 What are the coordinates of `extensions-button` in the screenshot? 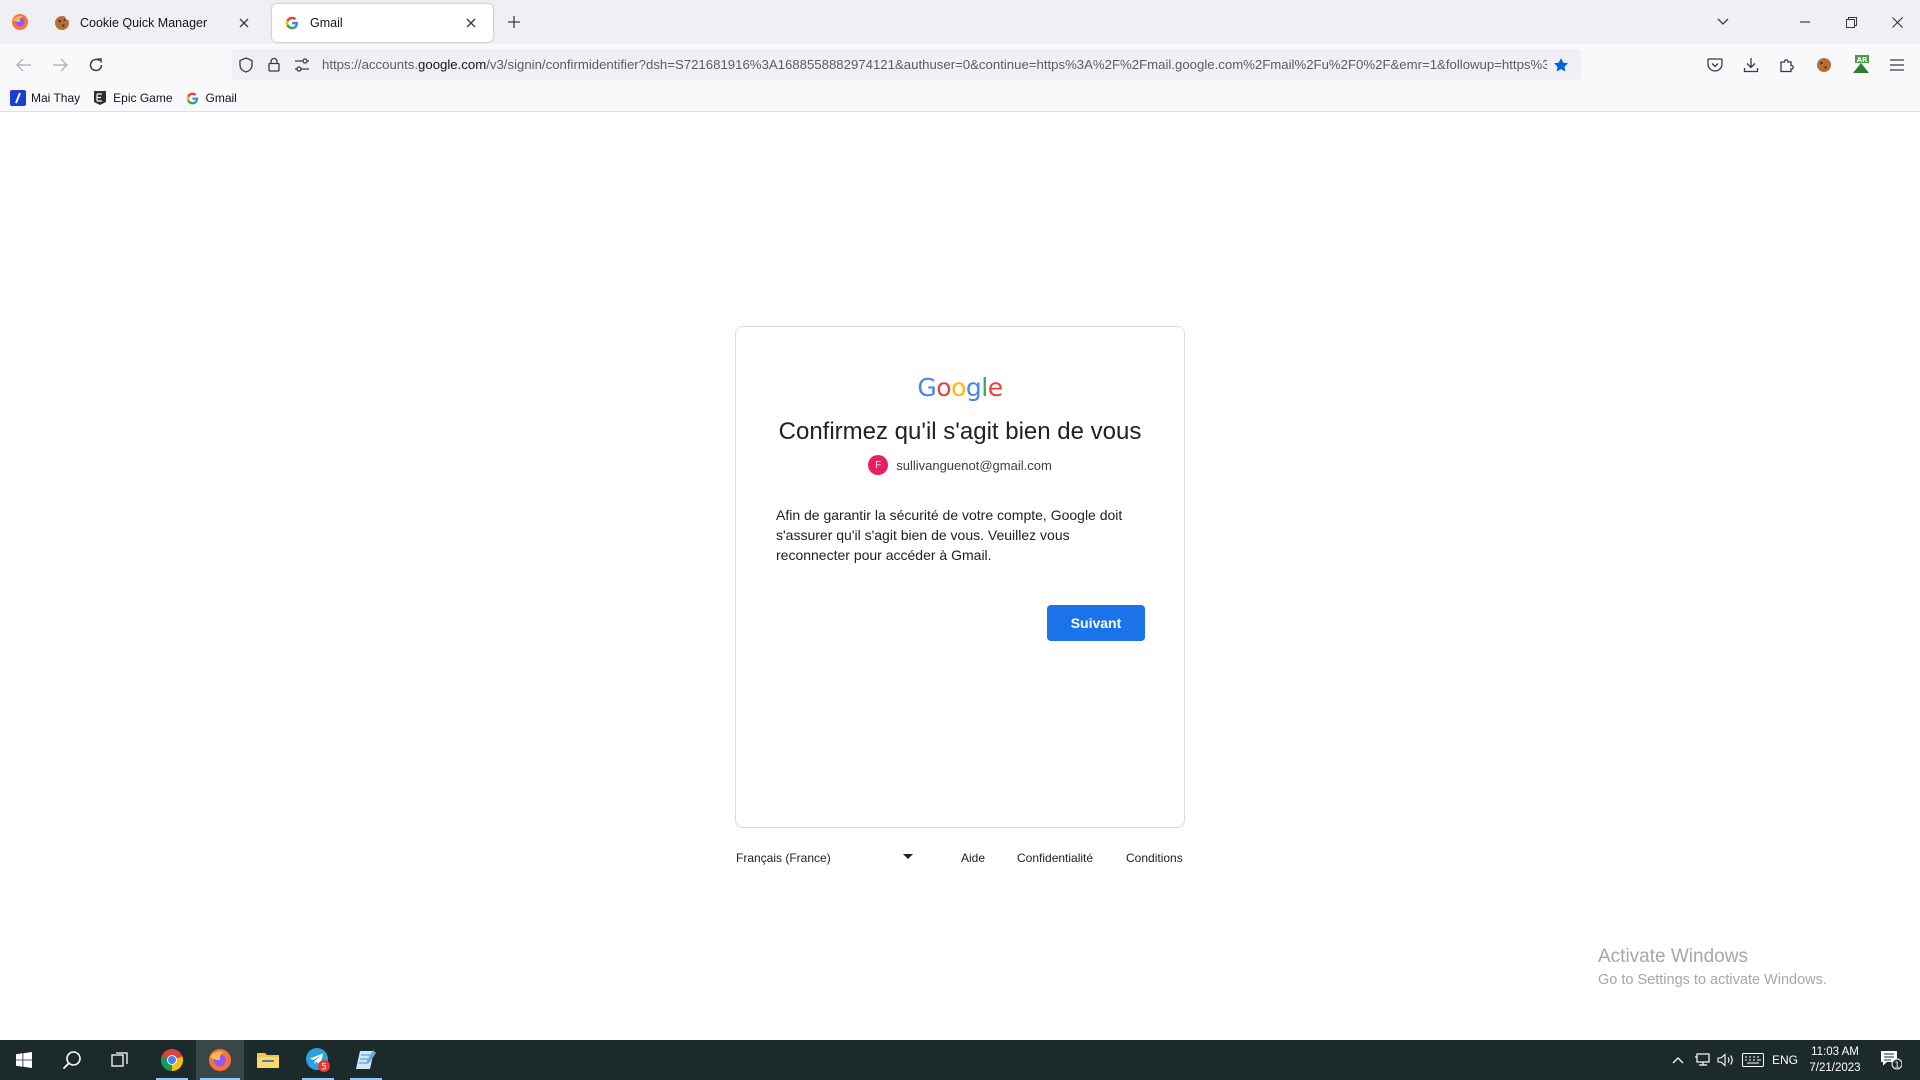 It's located at (1787, 65).